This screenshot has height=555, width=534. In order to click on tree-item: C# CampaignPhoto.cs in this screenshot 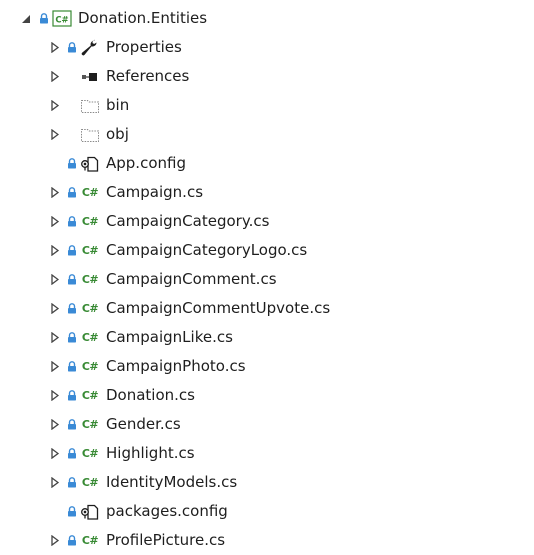, I will do `click(147, 366)`.